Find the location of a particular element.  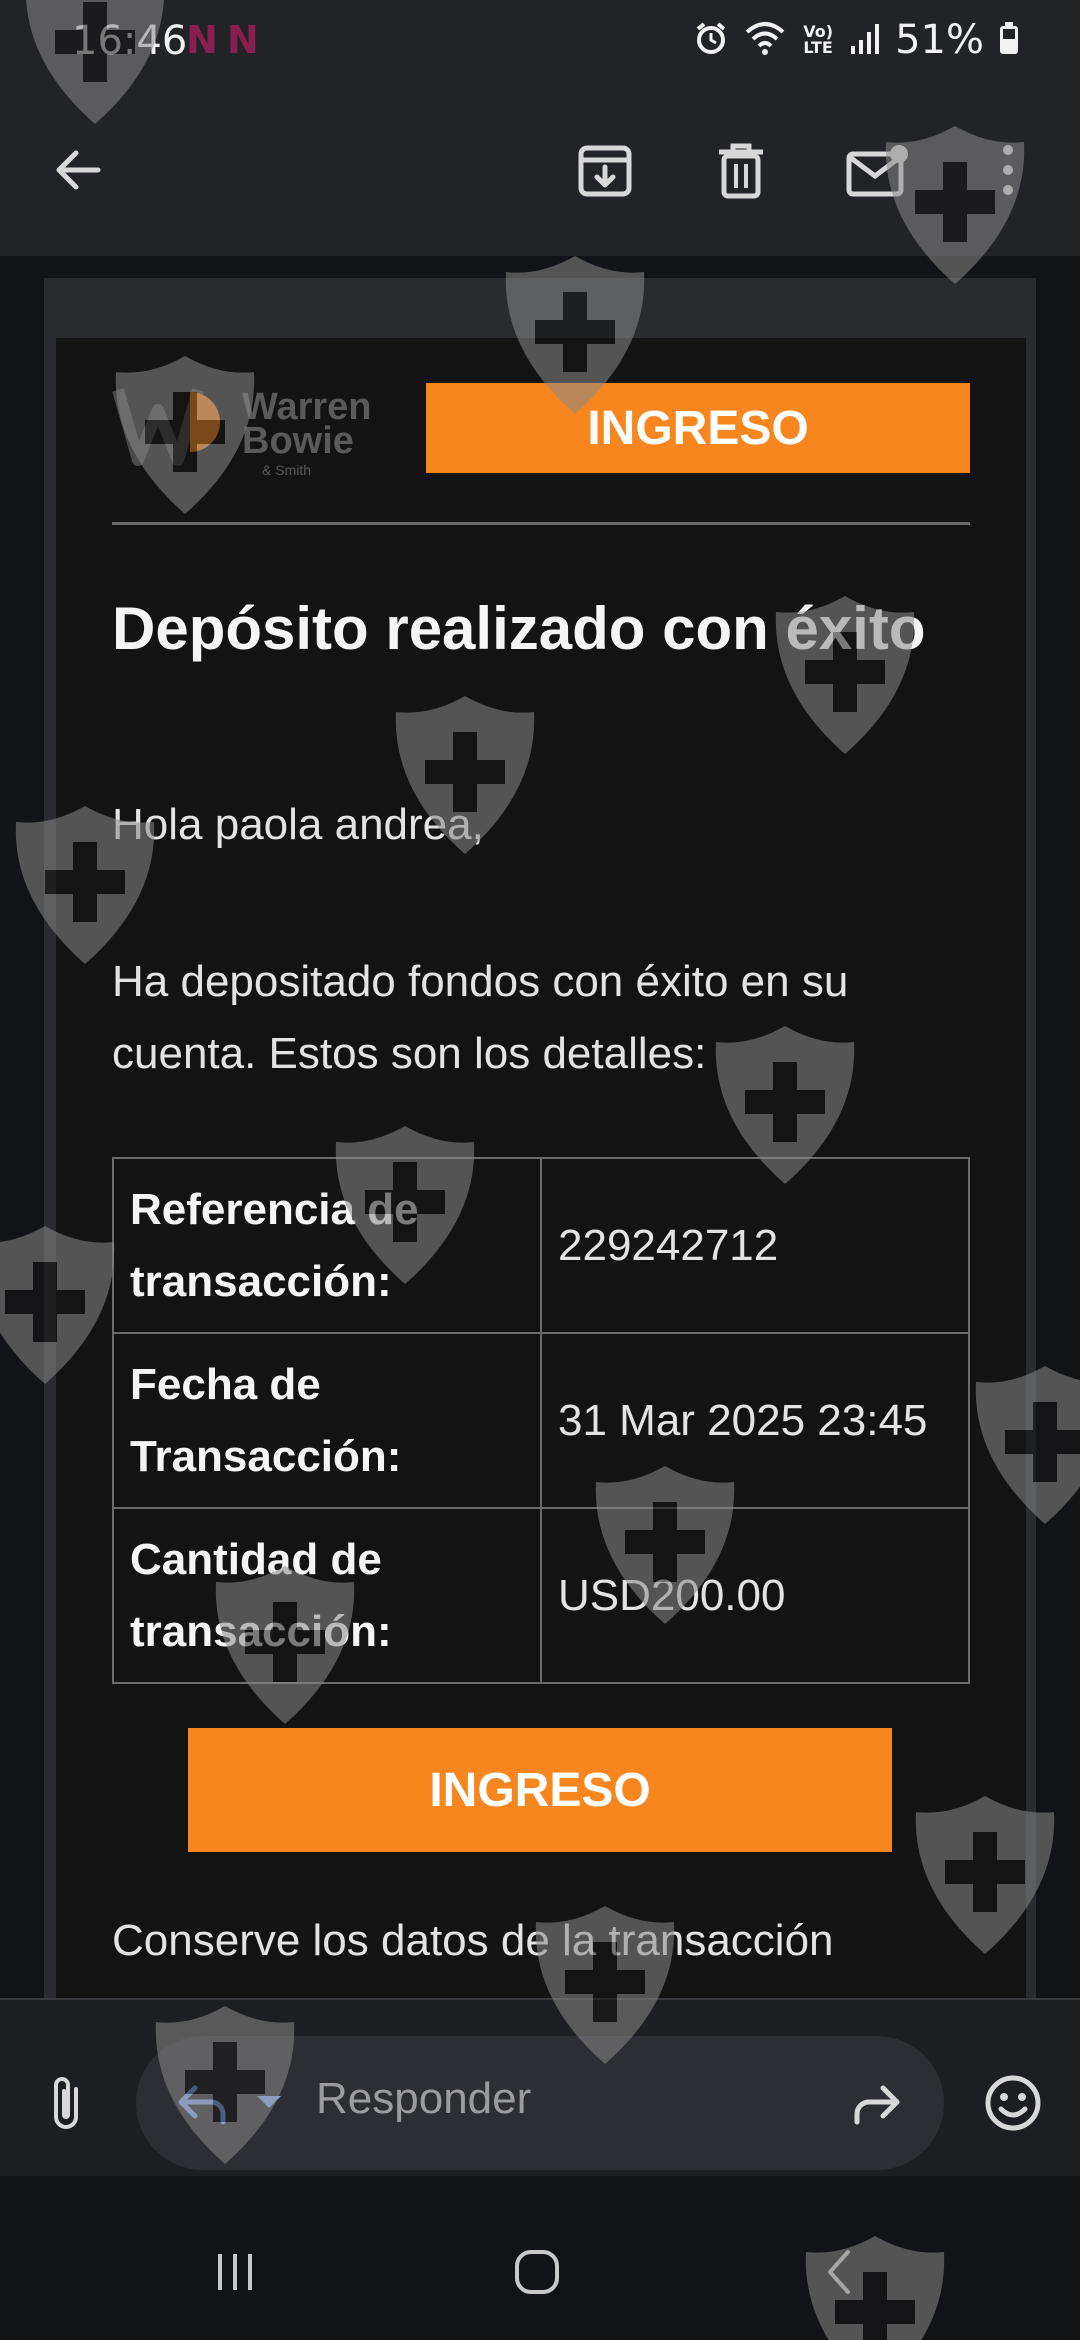

delete-icon is located at coordinates (741, 170).